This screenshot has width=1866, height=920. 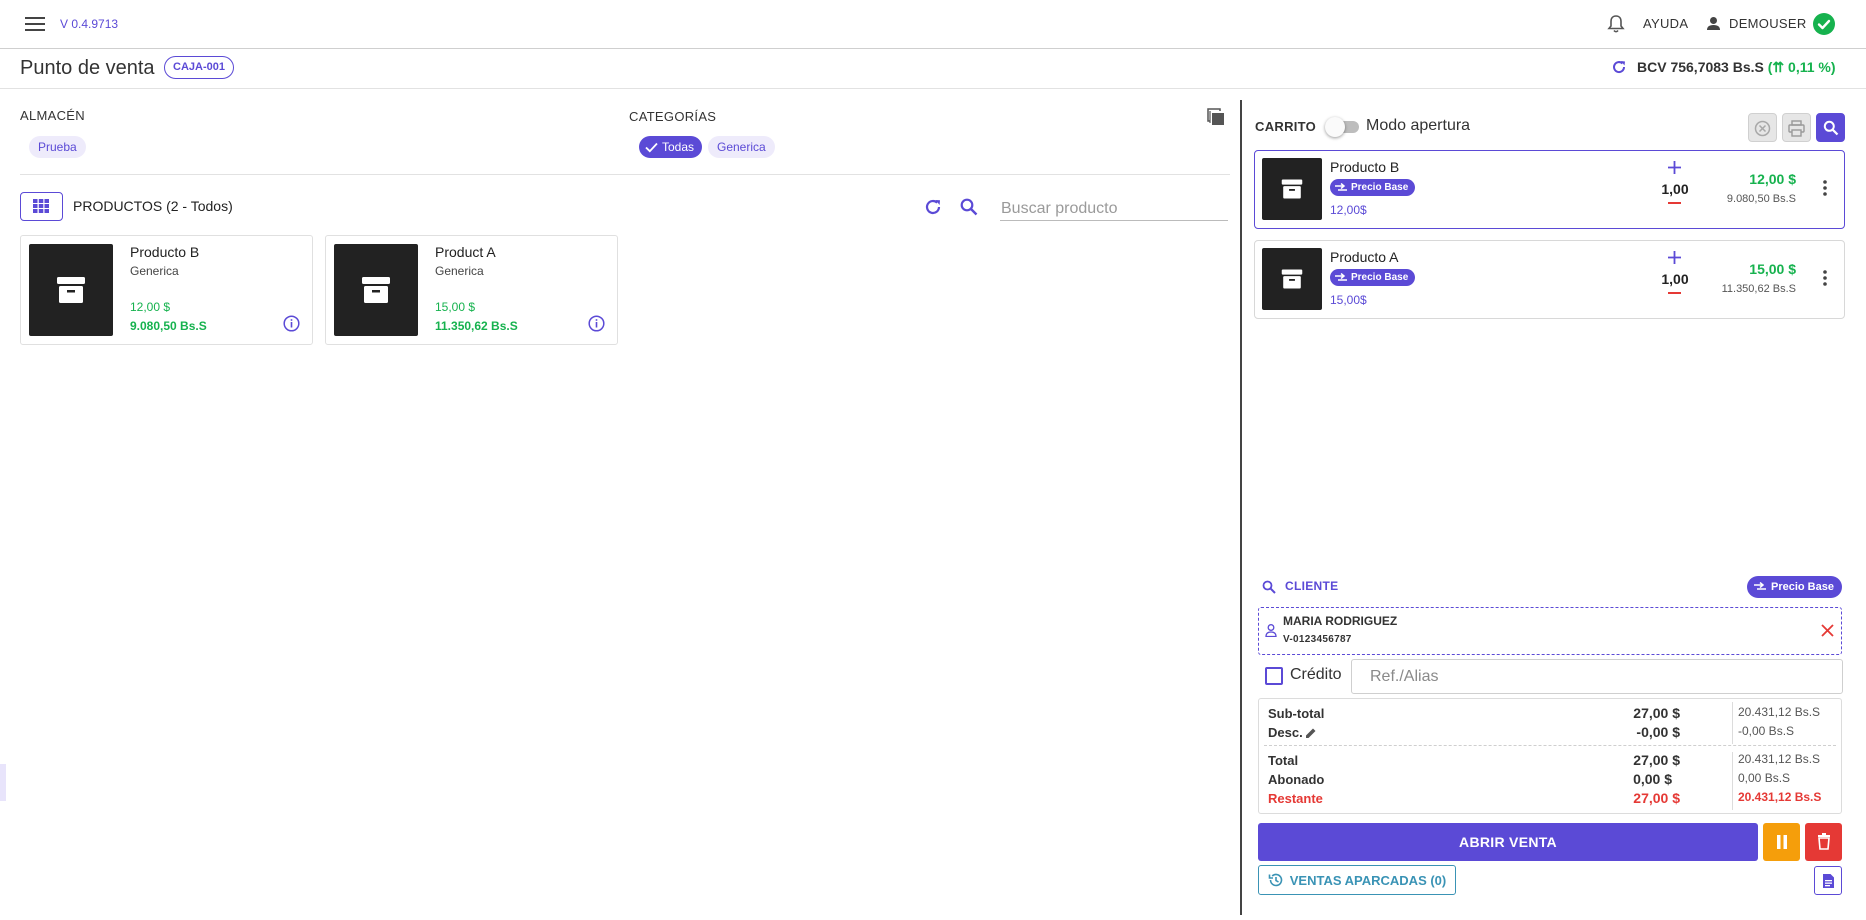 What do you see at coordinates (1364, 257) in the screenshot?
I see `cart-item-name: Producto A` at bounding box center [1364, 257].